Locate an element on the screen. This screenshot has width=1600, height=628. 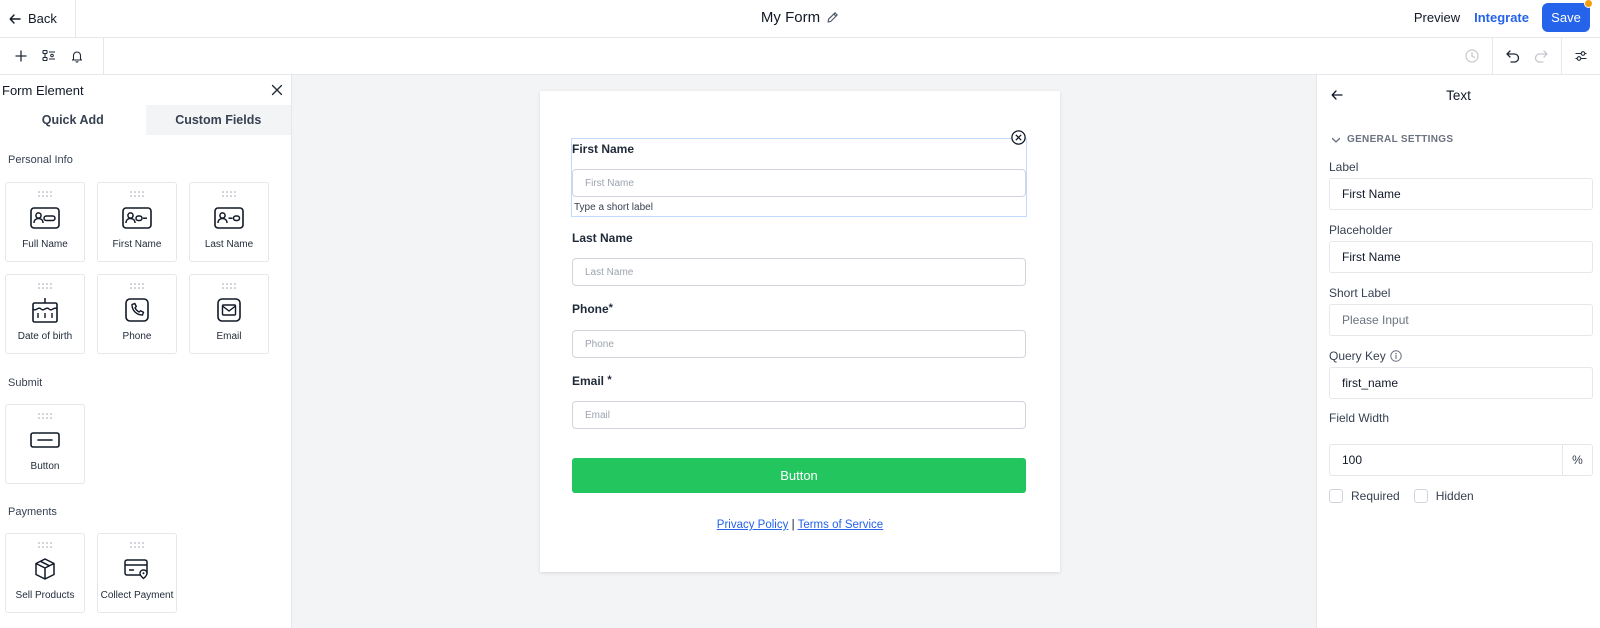
element-card-collect-payment: Collect Payment is located at coordinates (137, 573).